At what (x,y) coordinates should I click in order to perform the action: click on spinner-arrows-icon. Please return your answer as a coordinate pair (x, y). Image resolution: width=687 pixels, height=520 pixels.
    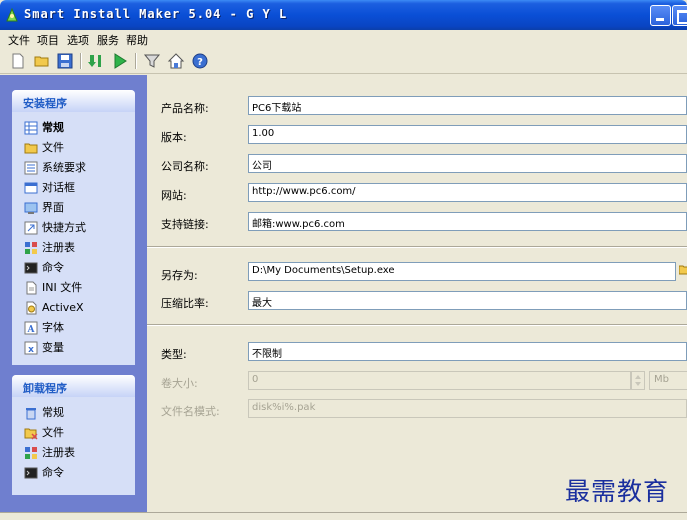
    Looking at the image, I should click on (638, 380).